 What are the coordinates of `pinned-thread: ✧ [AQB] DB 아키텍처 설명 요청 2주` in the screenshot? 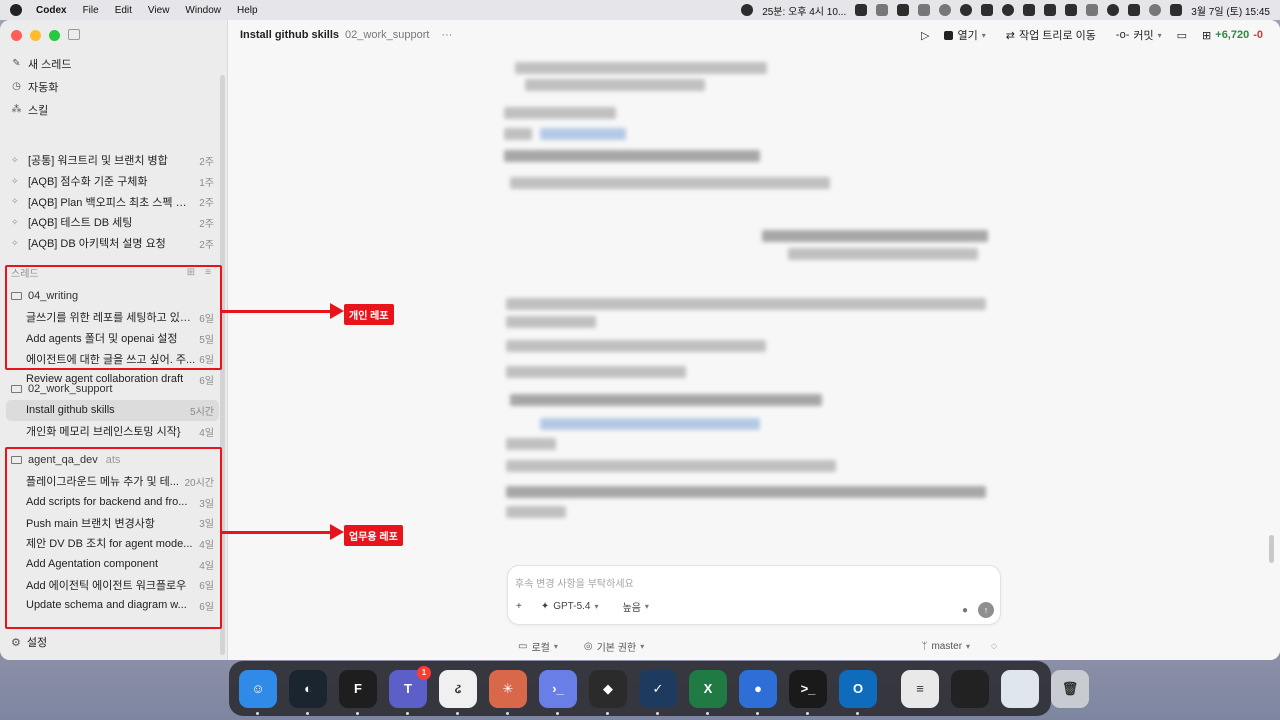 It's located at (112, 243).